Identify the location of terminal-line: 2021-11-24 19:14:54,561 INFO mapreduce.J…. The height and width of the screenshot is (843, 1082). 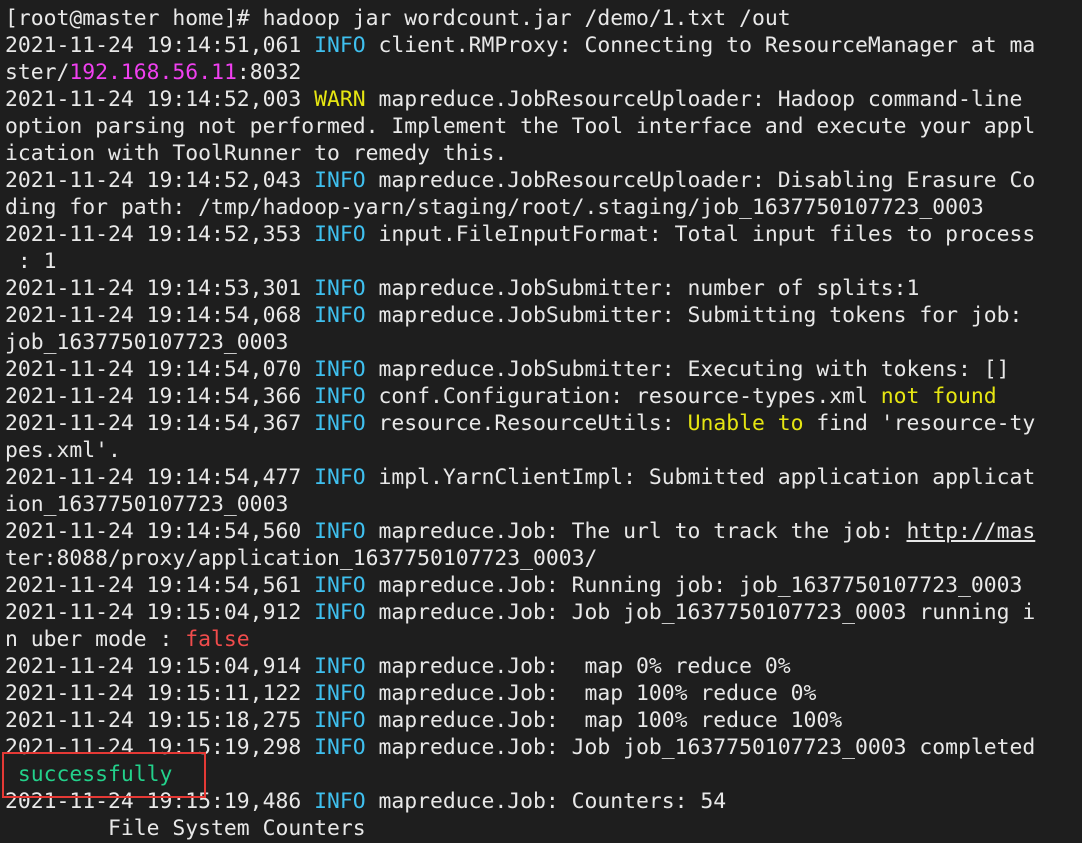
(520, 585).